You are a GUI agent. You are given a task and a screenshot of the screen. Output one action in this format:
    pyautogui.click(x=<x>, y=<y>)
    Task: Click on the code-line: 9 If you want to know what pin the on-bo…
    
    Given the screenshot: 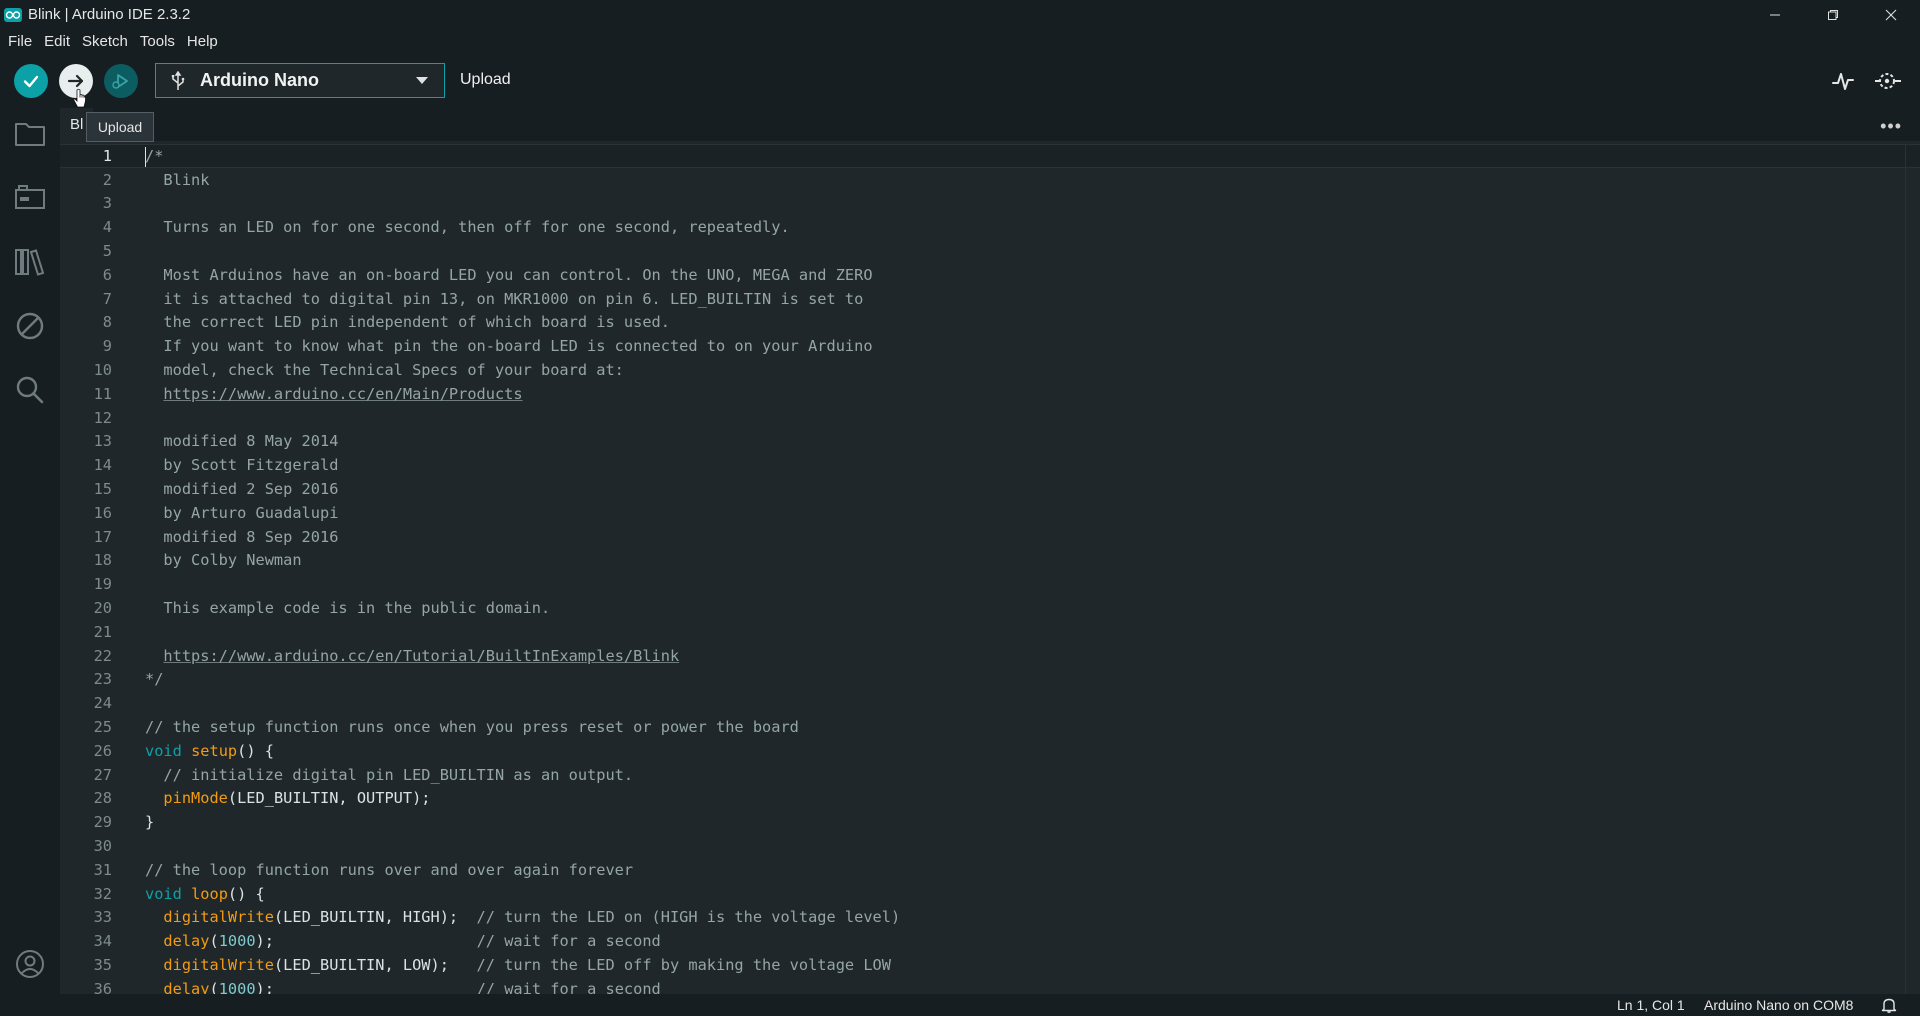 What is the action you would take?
    pyautogui.click(x=990, y=346)
    